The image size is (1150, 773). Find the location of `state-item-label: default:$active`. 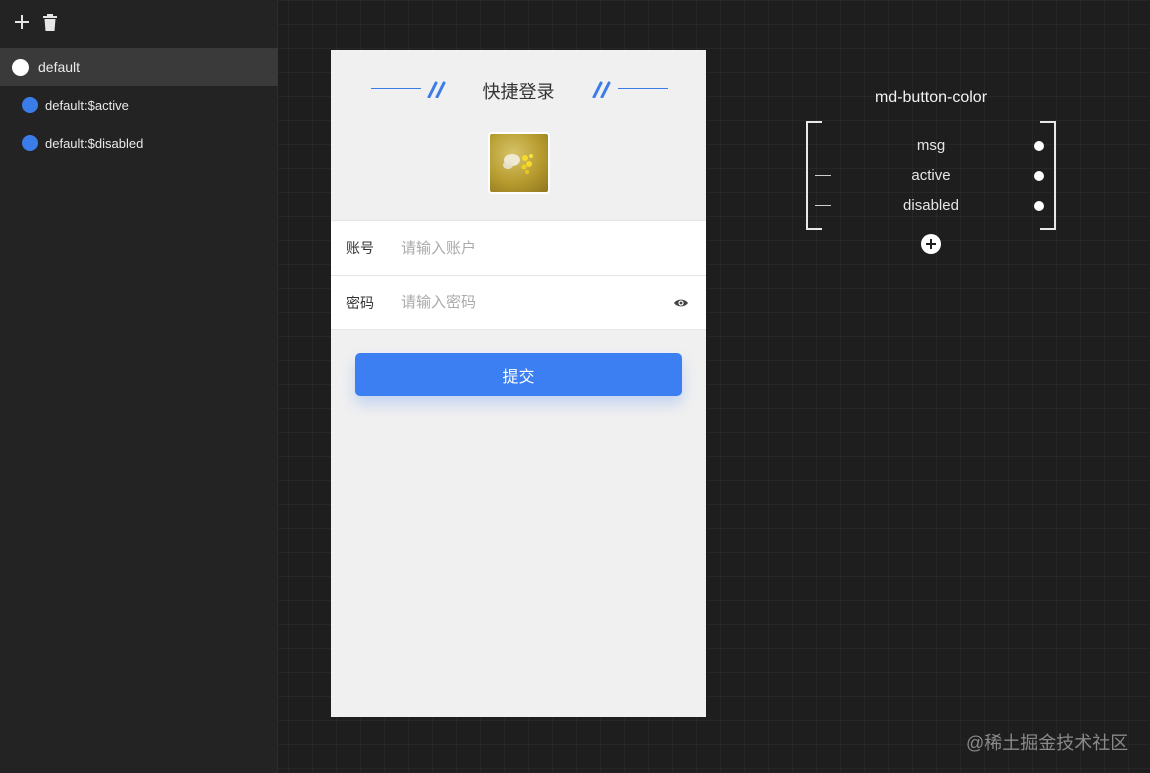

state-item-label: default:$active is located at coordinates (87, 105).